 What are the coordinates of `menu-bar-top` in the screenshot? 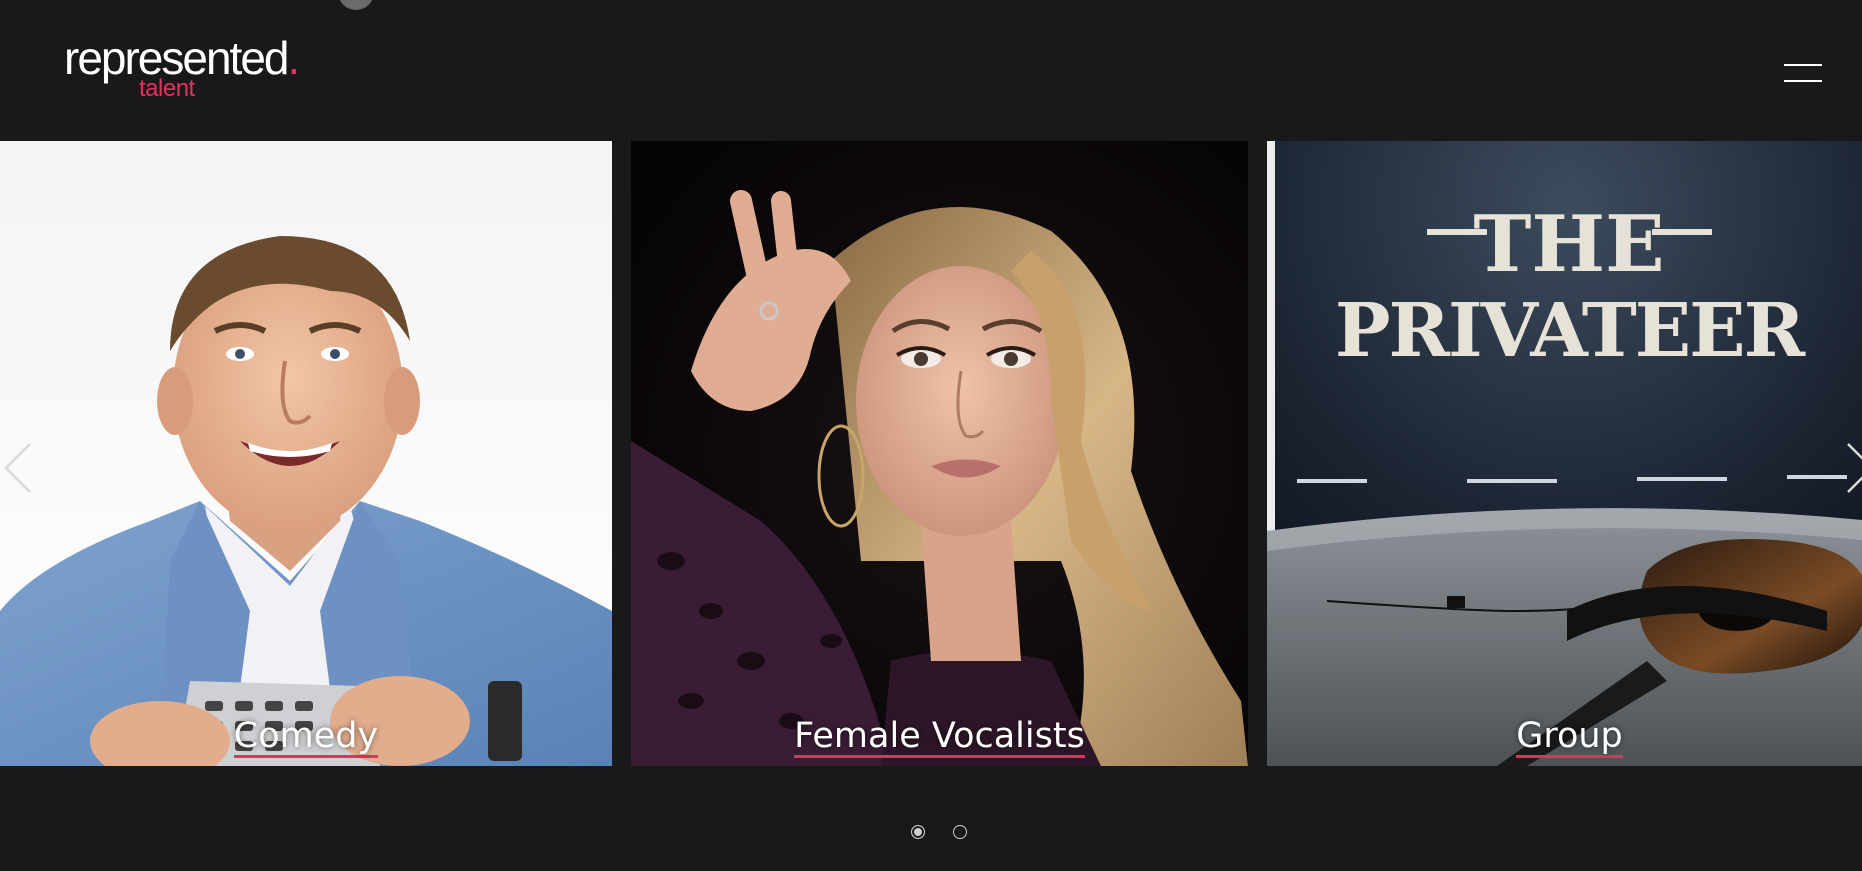 It's located at (1803, 65).